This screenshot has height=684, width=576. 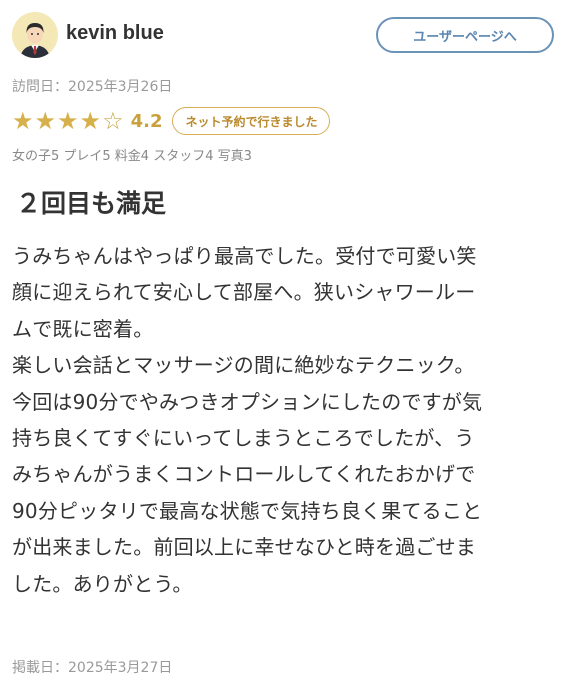 I want to click on rating-score: 4.2, so click(x=146, y=121).